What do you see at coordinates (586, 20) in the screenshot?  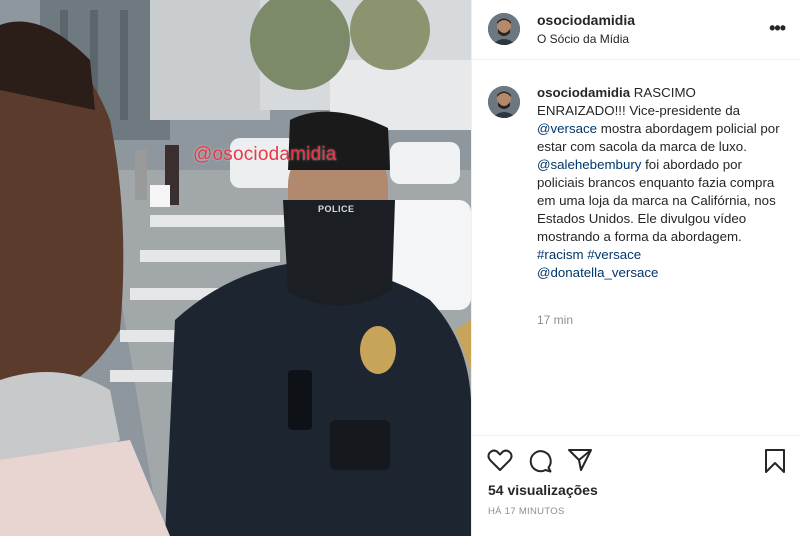 I see `header-username: osociodamidia` at bounding box center [586, 20].